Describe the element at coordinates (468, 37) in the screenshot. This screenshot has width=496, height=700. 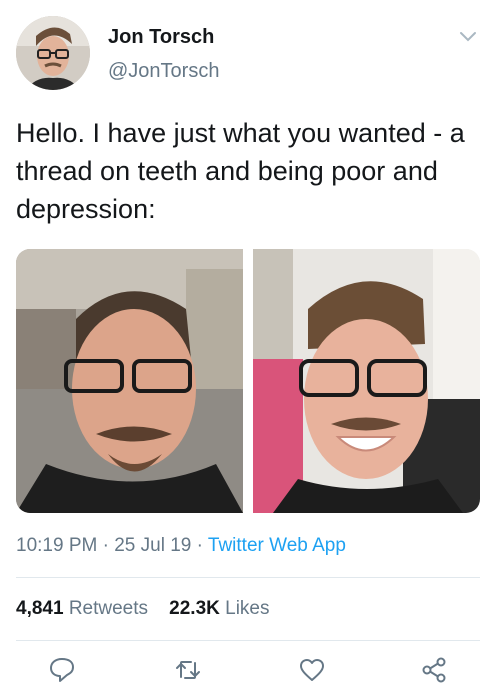
I see `chevron-down-icon` at that location.